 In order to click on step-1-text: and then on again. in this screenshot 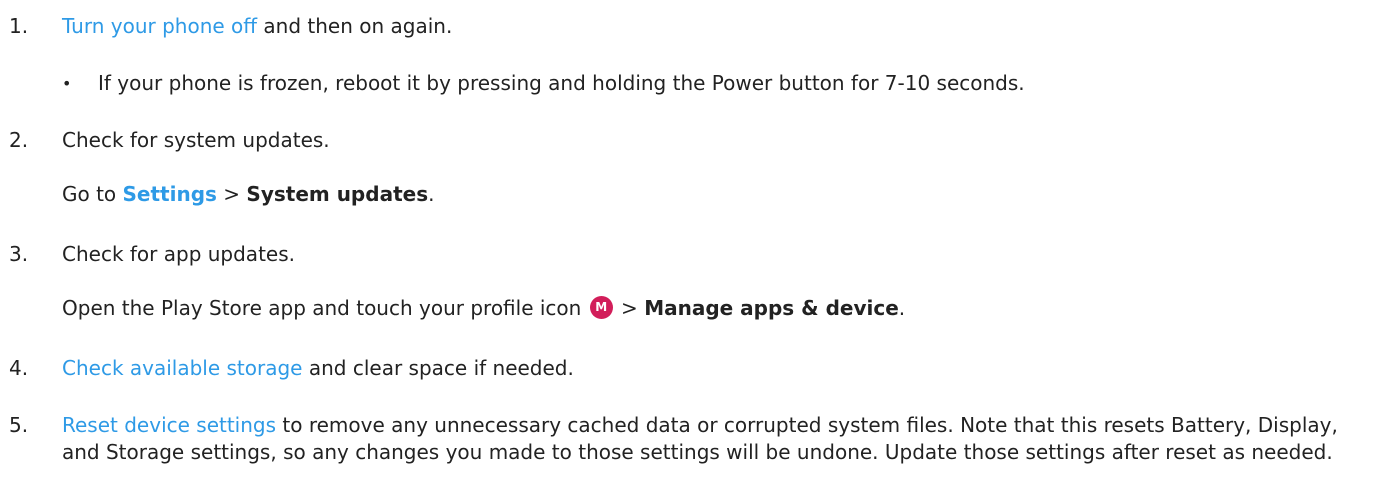, I will do `click(355, 26)`.